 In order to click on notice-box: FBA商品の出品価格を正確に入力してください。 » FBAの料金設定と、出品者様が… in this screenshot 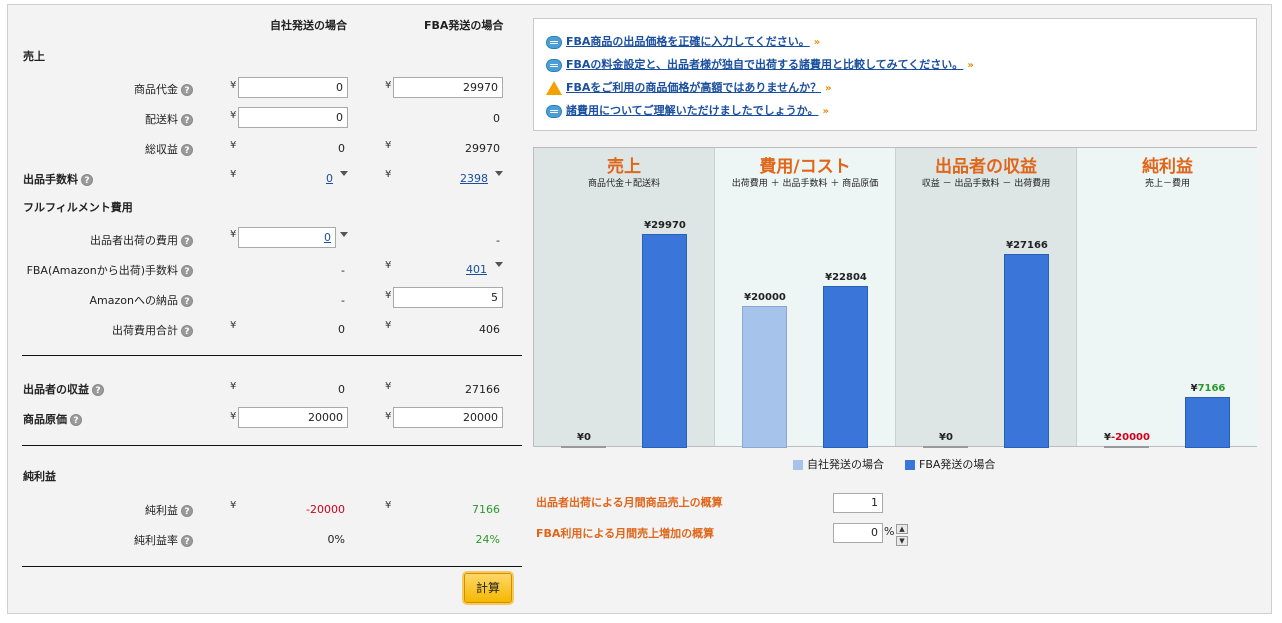, I will do `click(895, 74)`.